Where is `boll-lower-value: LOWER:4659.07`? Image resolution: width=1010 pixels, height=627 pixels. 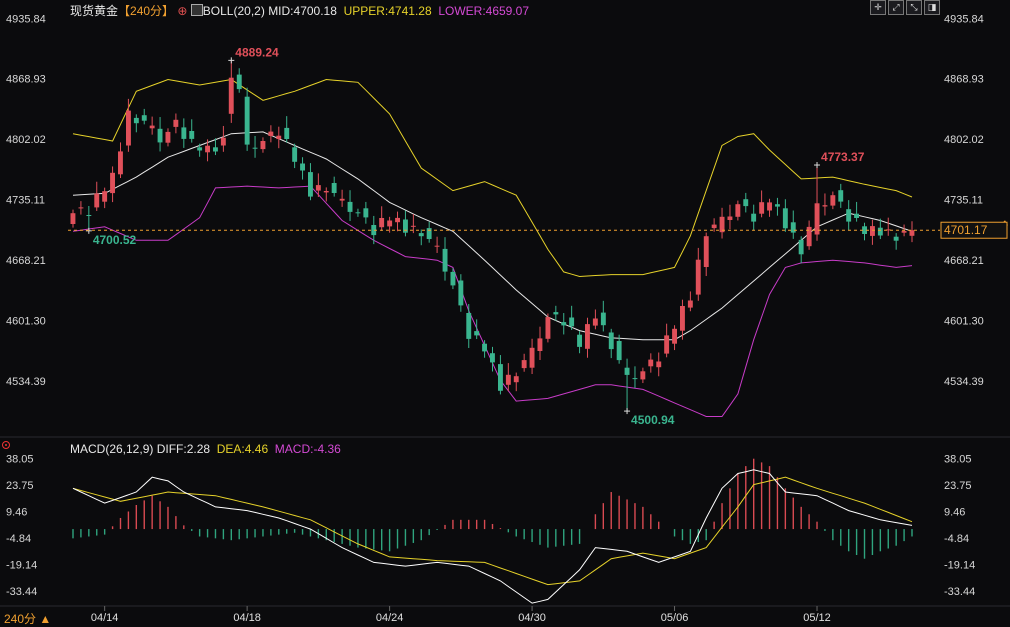 boll-lower-value: LOWER:4659.07 is located at coordinates (484, 11).